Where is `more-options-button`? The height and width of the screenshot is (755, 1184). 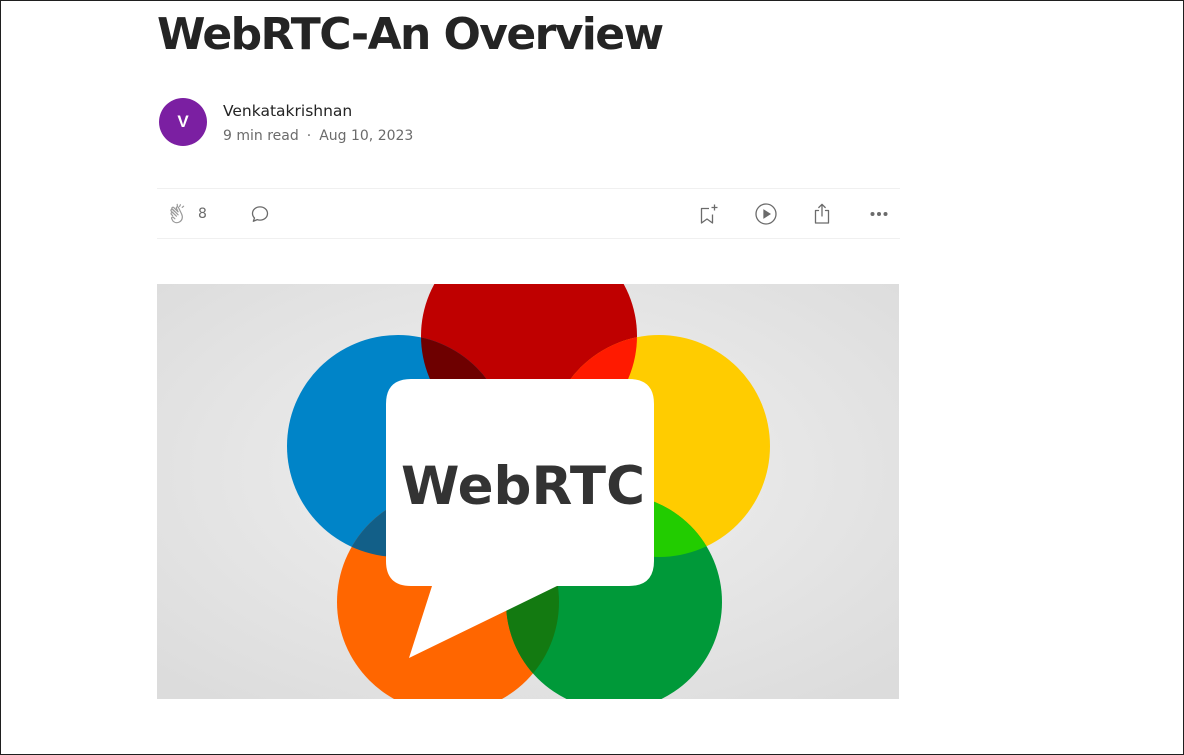 more-options-button is located at coordinates (879, 213).